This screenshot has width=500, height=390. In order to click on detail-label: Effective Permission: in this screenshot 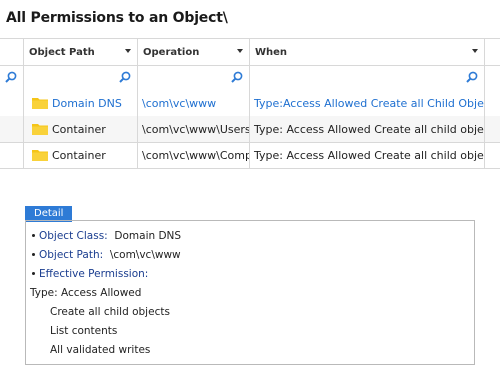, I will do `click(94, 274)`.